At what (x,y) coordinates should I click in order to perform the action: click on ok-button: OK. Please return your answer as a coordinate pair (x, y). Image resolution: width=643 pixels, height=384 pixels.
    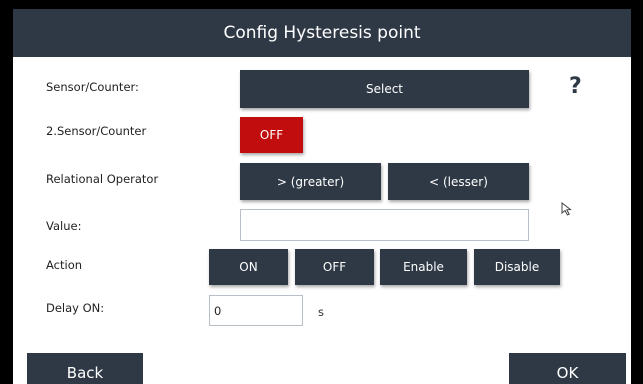
    Looking at the image, I should click on (567, 368).